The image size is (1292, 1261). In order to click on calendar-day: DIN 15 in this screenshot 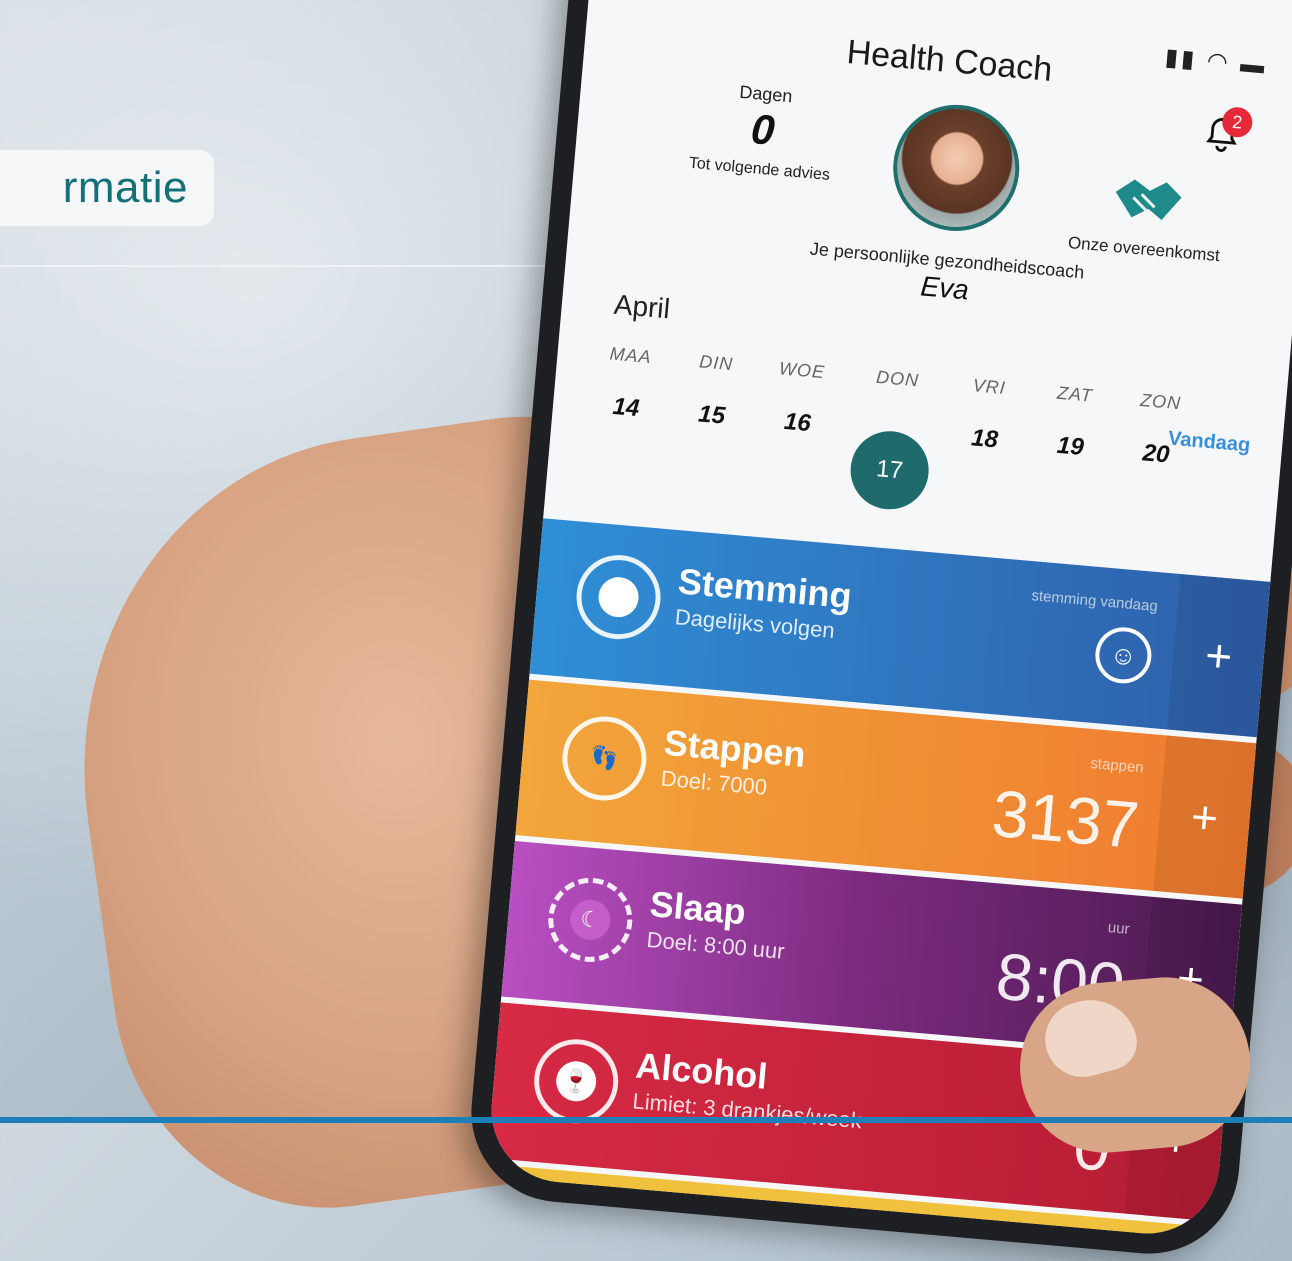, I will do `click(714, 391)`.